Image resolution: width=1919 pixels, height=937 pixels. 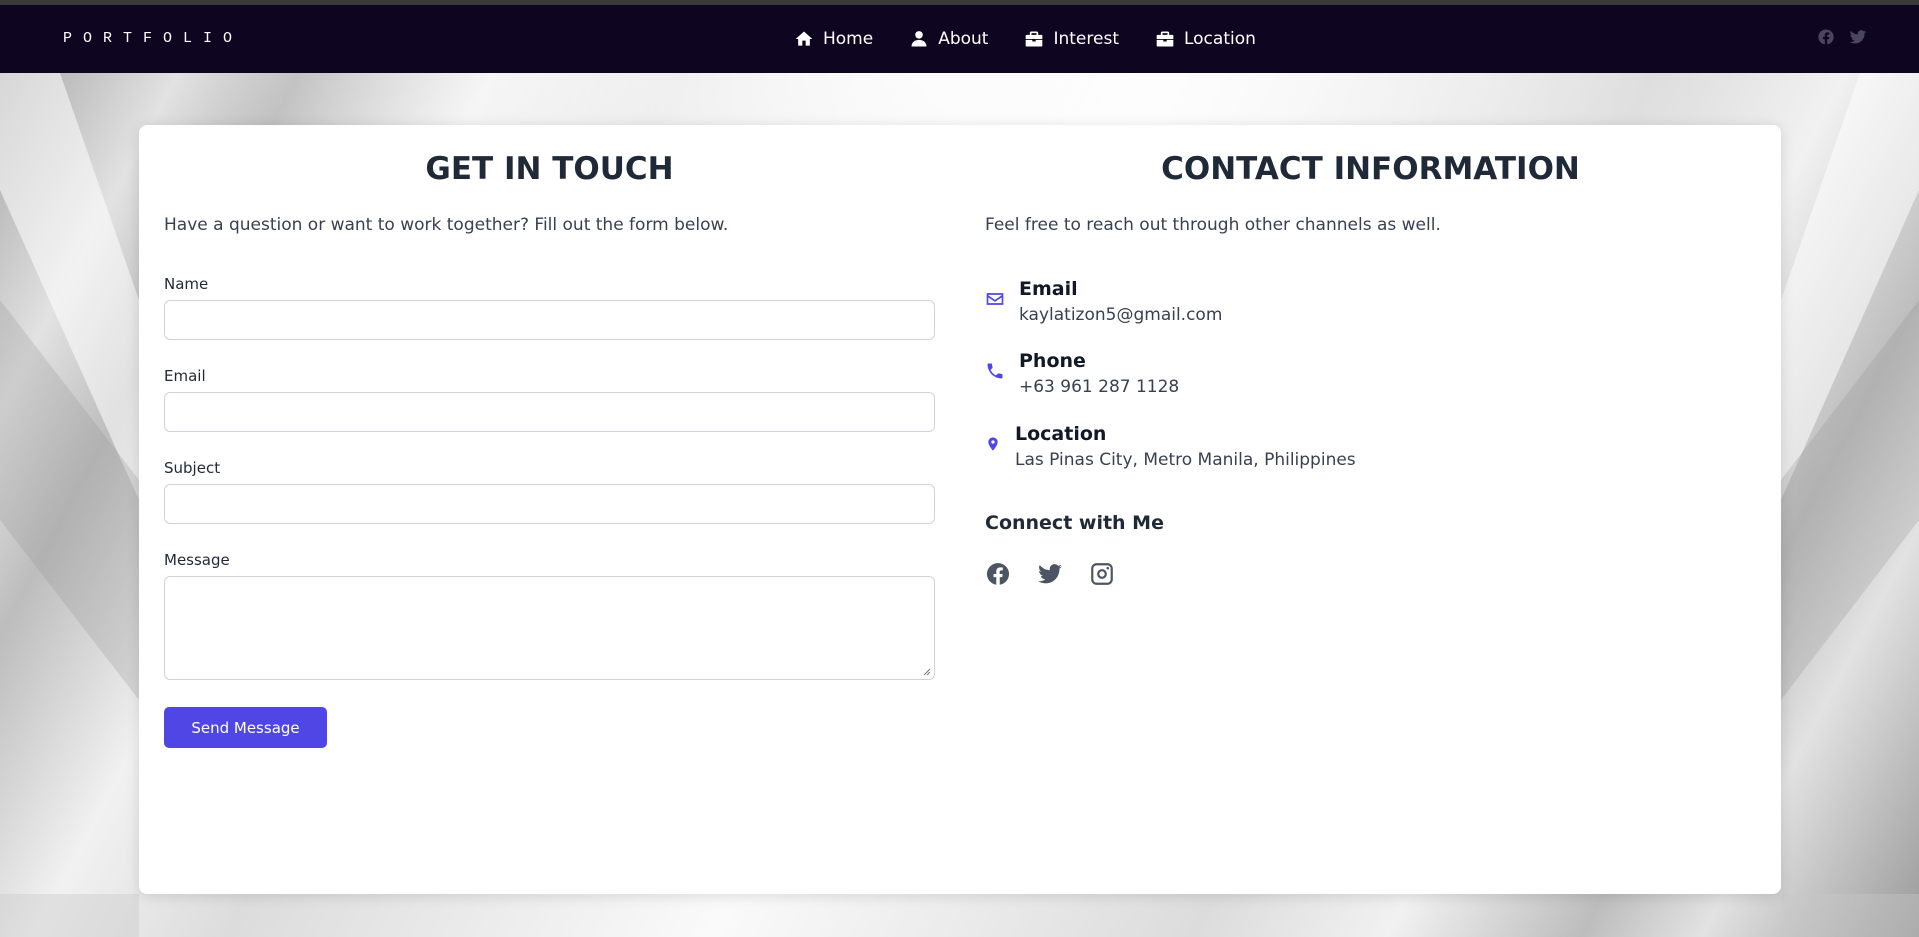 What do you see at coordinates (192, 468) in the screenshot?
I see `subject-label: Subject` at bounding box center [192, 468].